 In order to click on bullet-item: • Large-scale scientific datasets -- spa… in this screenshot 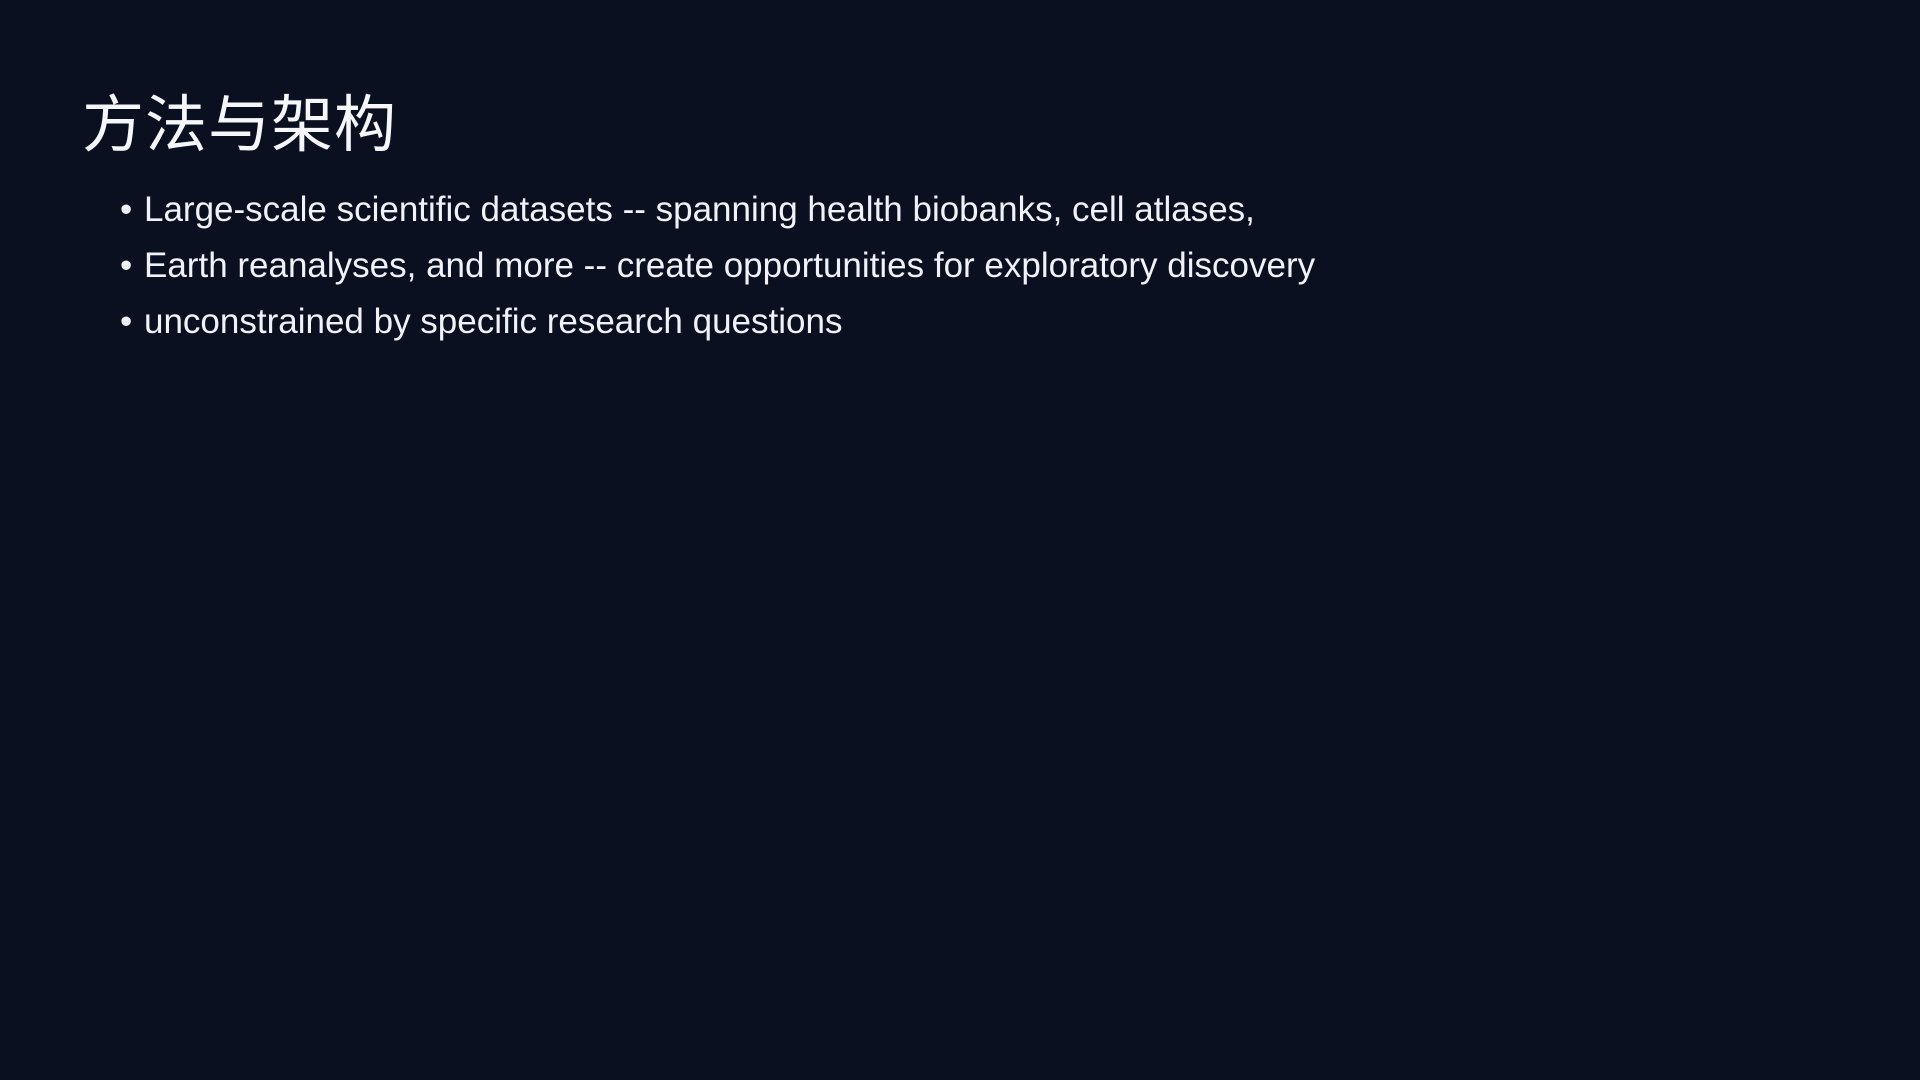, I will do `click(717, 210)`.